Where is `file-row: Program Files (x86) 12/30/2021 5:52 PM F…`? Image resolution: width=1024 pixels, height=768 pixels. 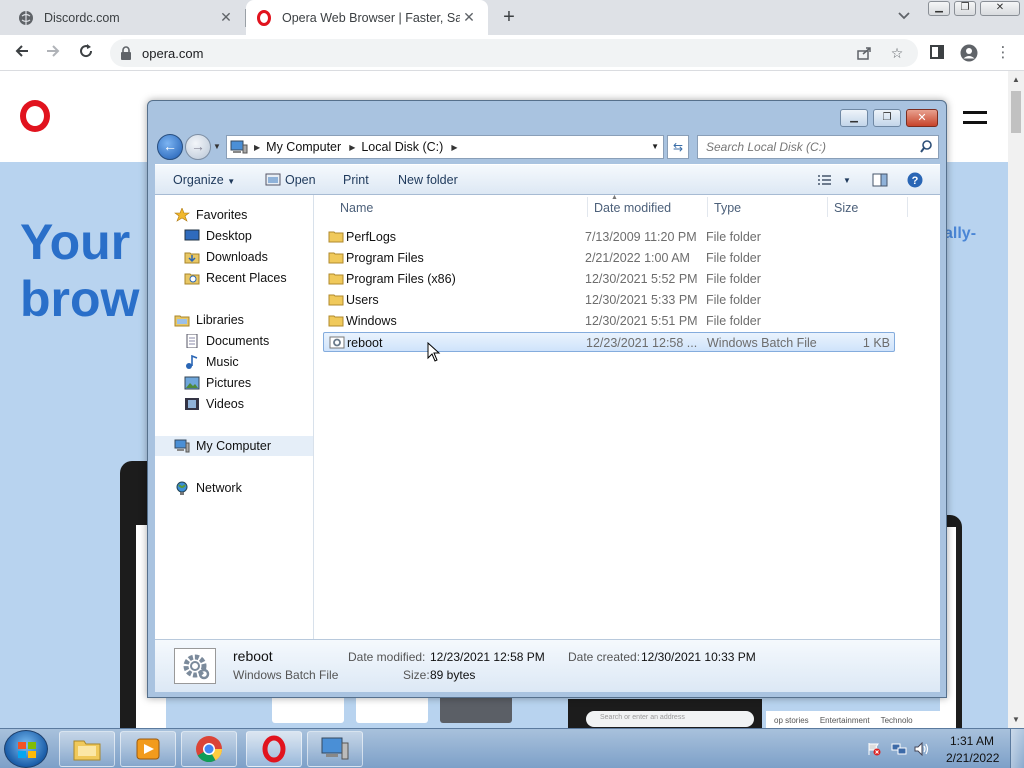
file-row: Program Files (x86) 12/30/2021 5:52 PM F… is located at coordinates (609, 279).